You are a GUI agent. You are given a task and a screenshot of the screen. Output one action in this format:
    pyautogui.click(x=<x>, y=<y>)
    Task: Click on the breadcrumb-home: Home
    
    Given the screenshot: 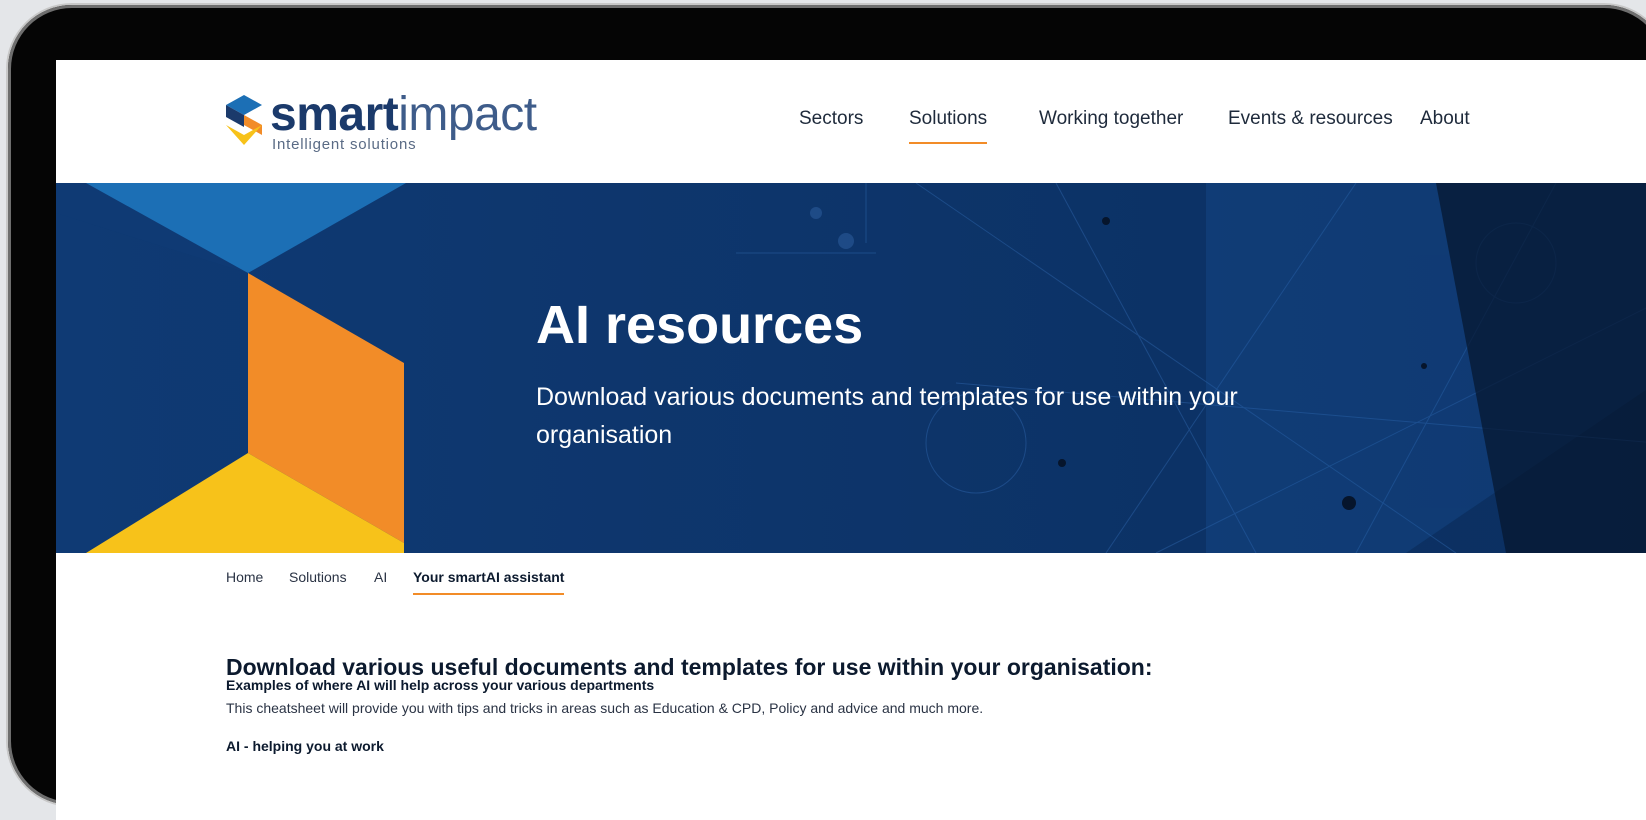 What is the action you would take?
    pyautogui.click(x=244, y=577)
    